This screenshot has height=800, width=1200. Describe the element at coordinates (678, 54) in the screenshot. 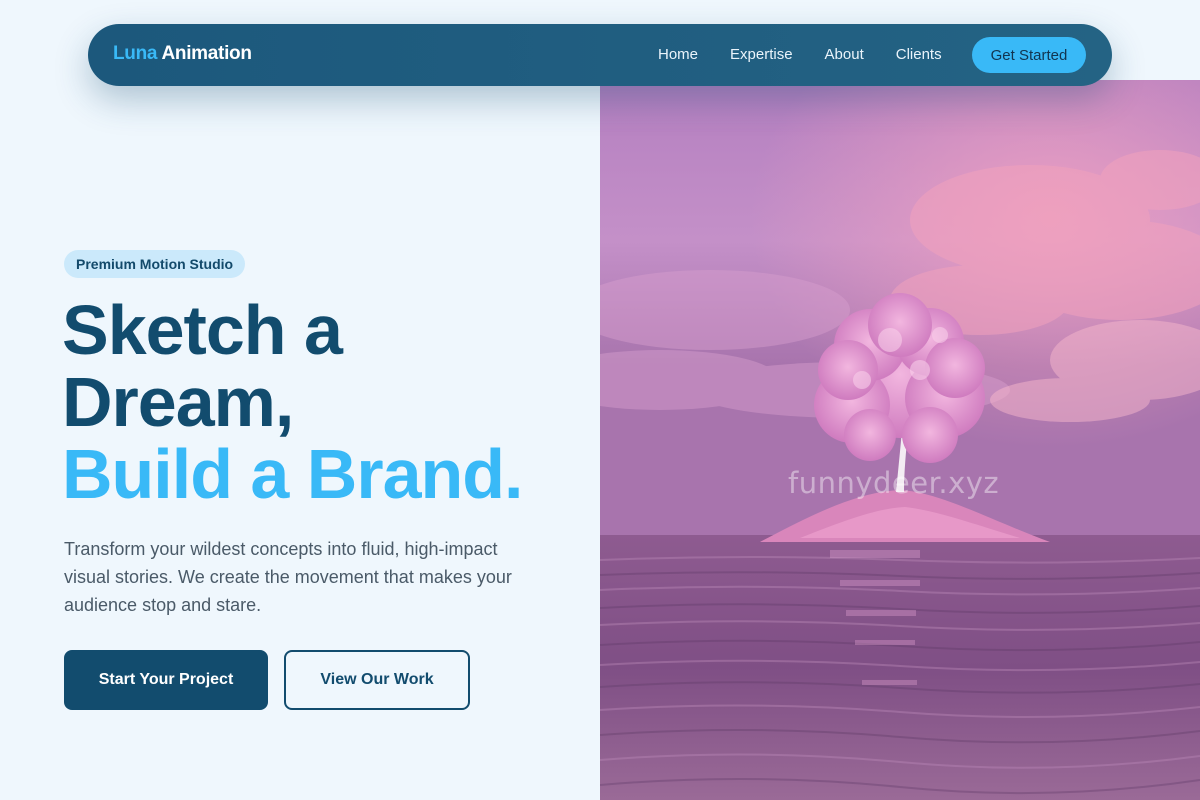

I see `nav-link-home: Home` at that location.